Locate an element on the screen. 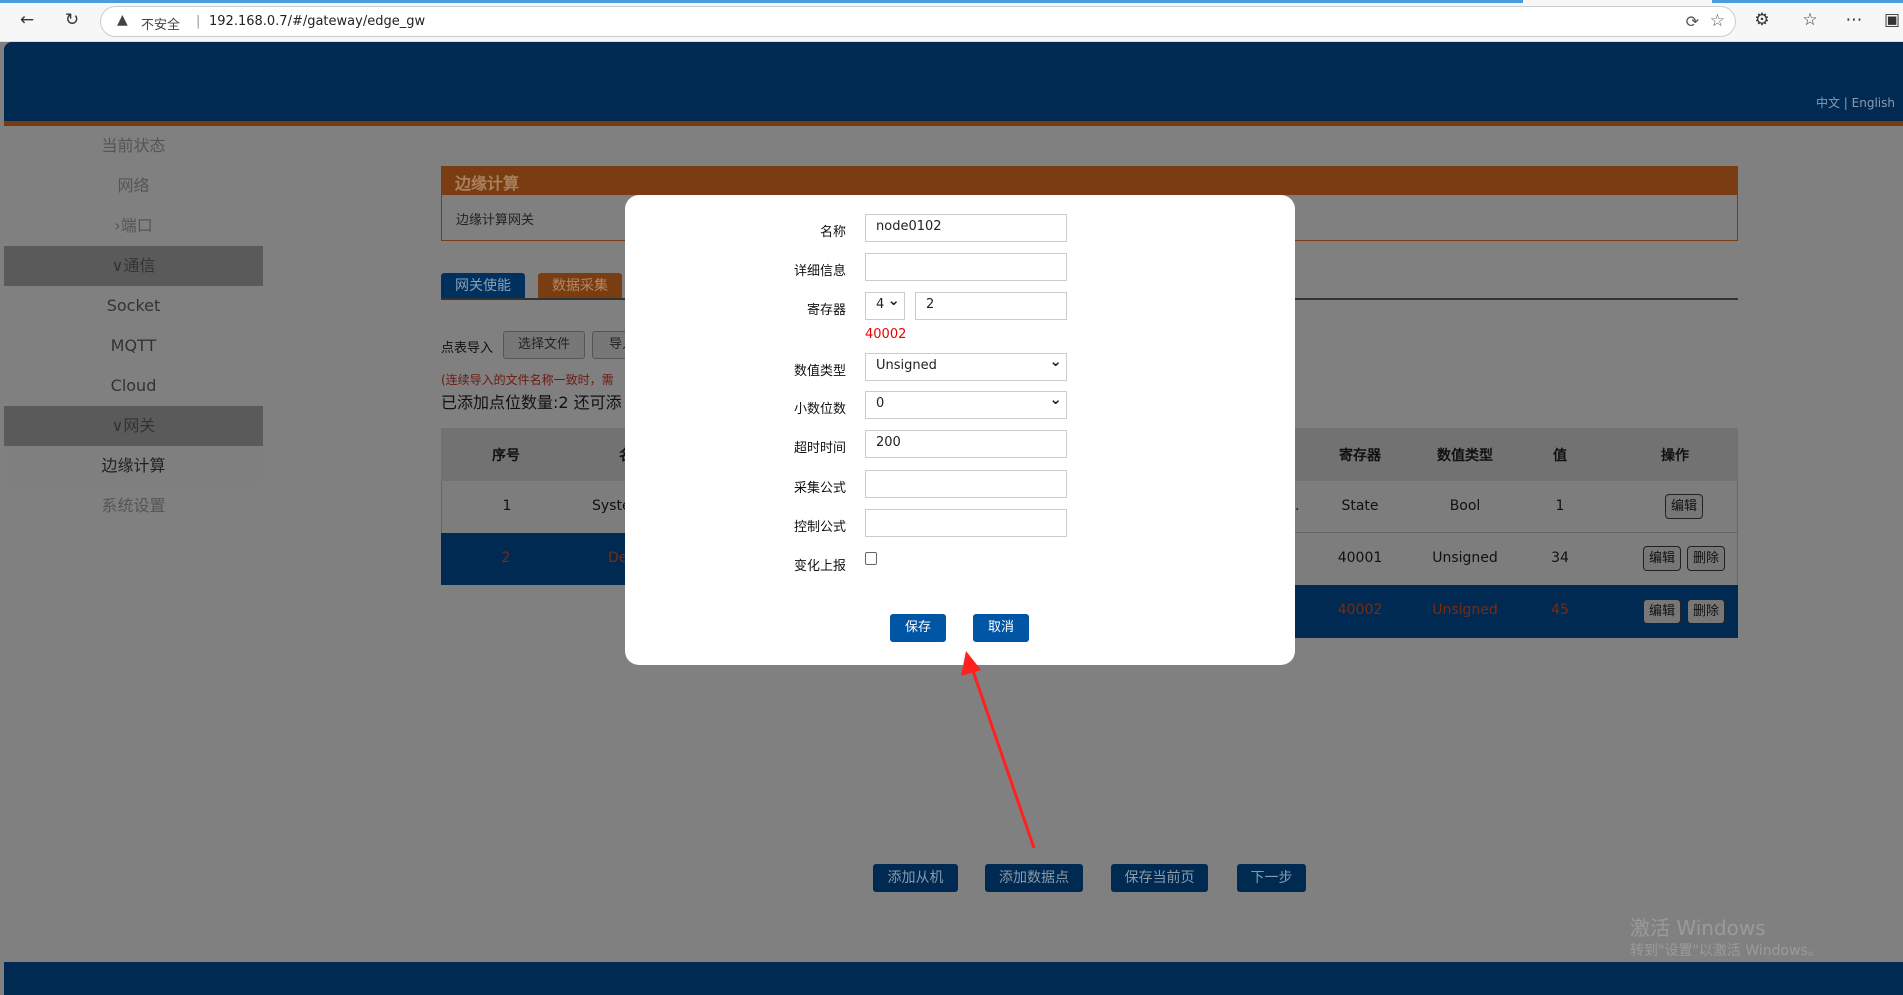 The width and height of the screenshot is (1903, 995). annotation-arrow is located at coordinates (998, 750).